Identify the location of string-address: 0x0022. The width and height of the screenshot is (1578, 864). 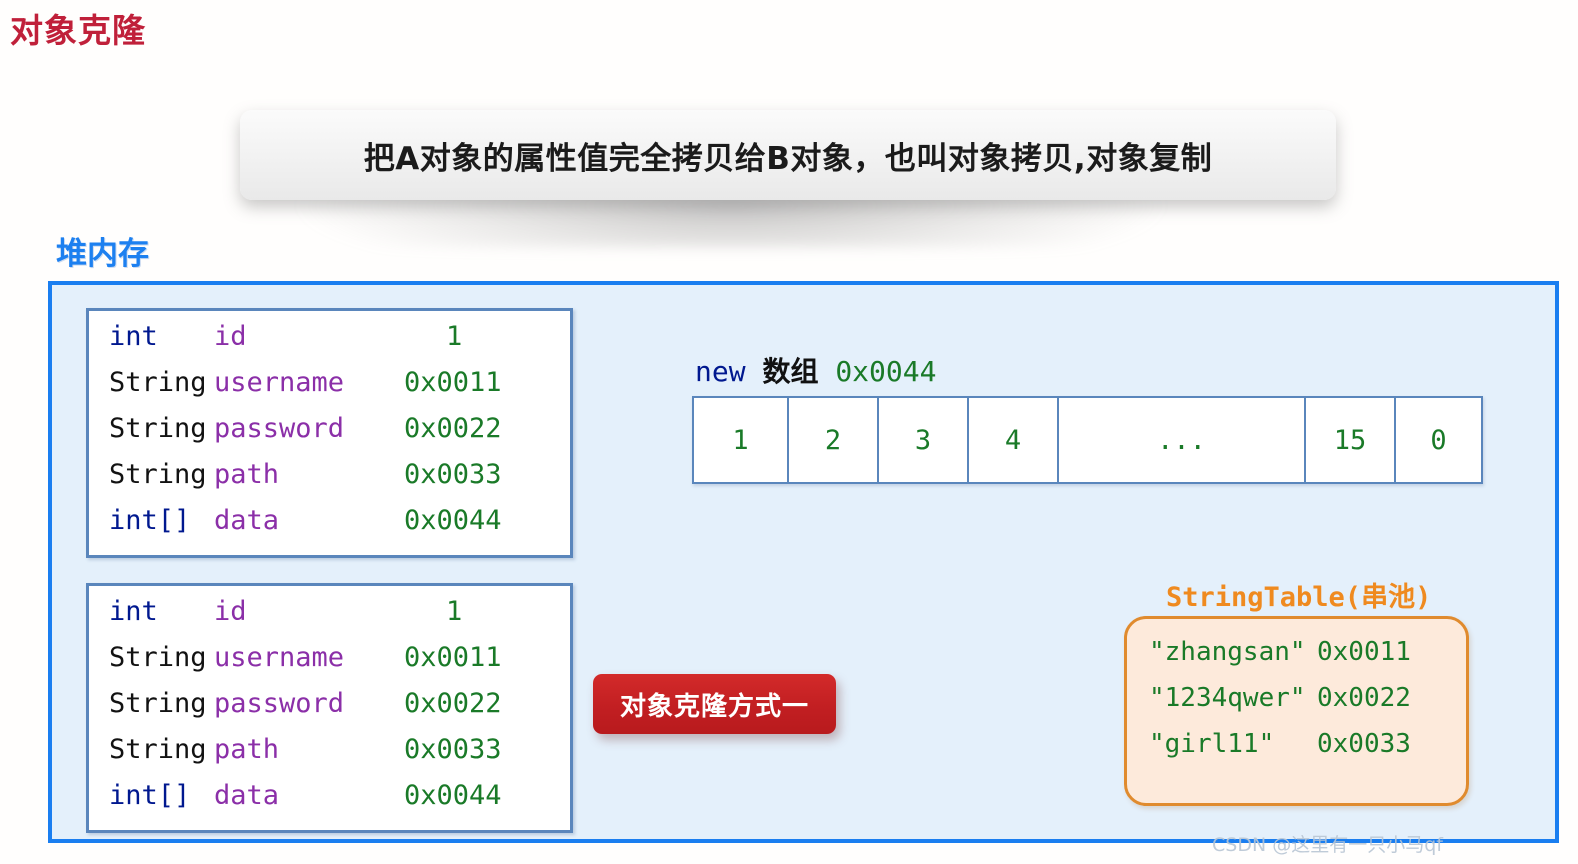
(1364, 698).